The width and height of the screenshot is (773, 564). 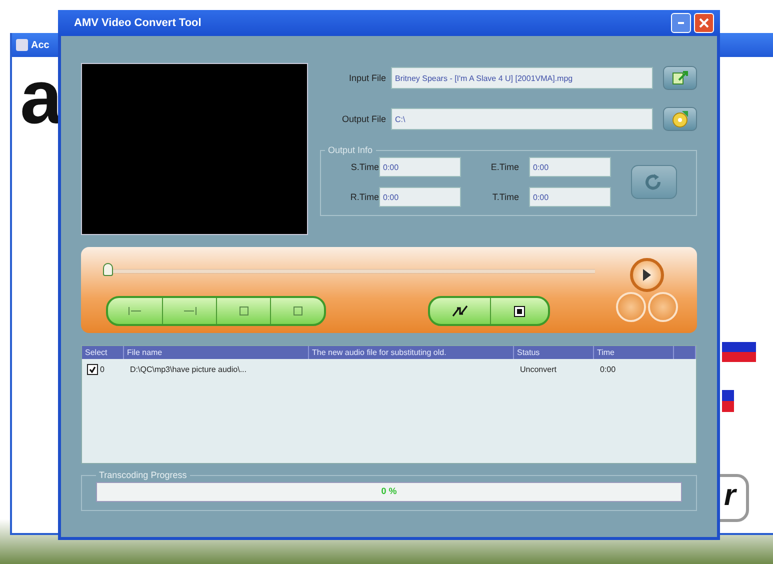 What do you see at coordinates (411, 352) in the screenshot?
I see `column-header: The new audio file for substituting old.` at bounding box center [411, 352].